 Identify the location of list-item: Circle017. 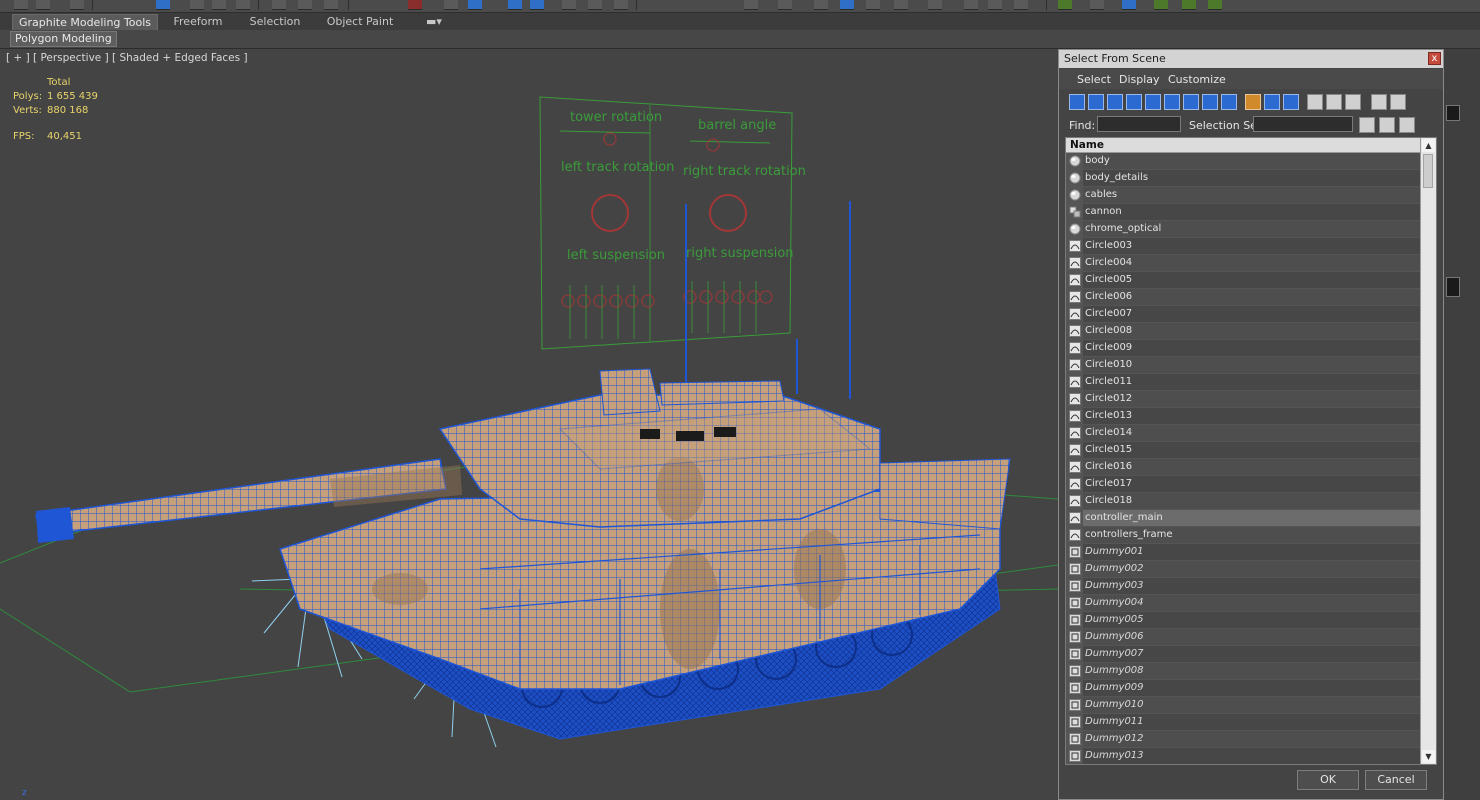
(1244, 484).